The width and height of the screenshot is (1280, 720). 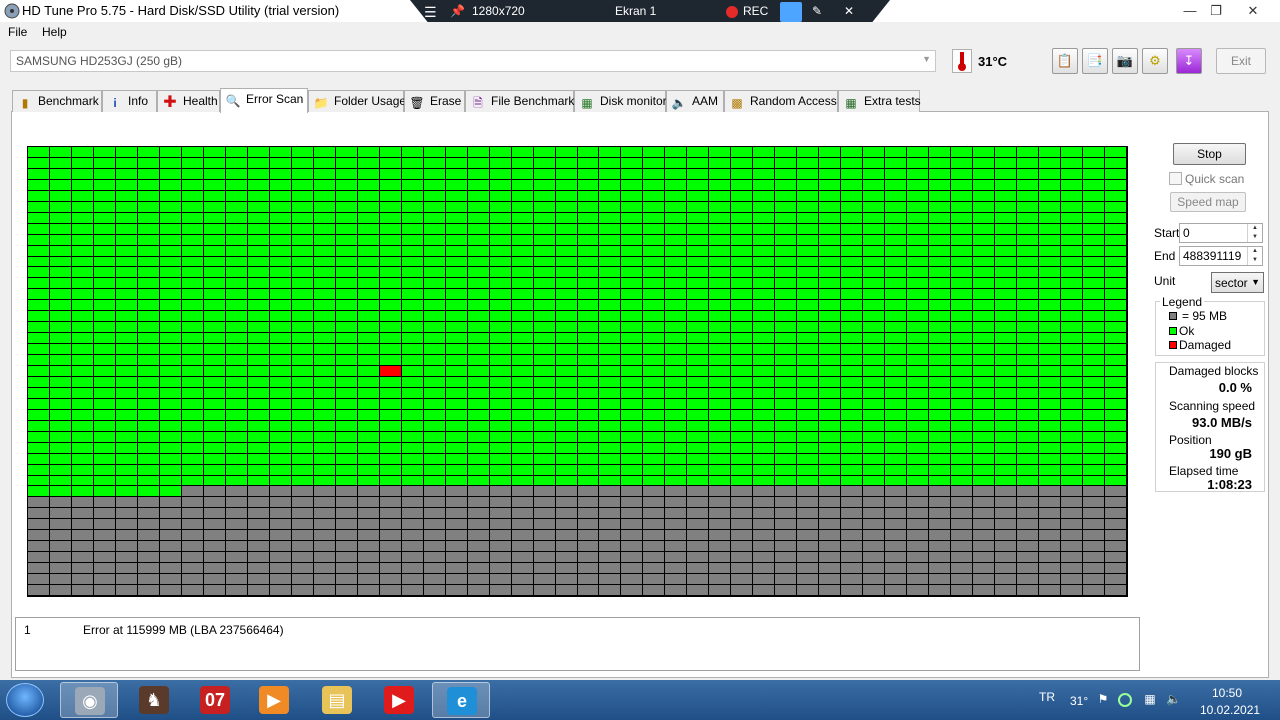 I want to click on error-log: 1 Error at 115999 MB (LBA 237566464), so click(x=577, y=644).